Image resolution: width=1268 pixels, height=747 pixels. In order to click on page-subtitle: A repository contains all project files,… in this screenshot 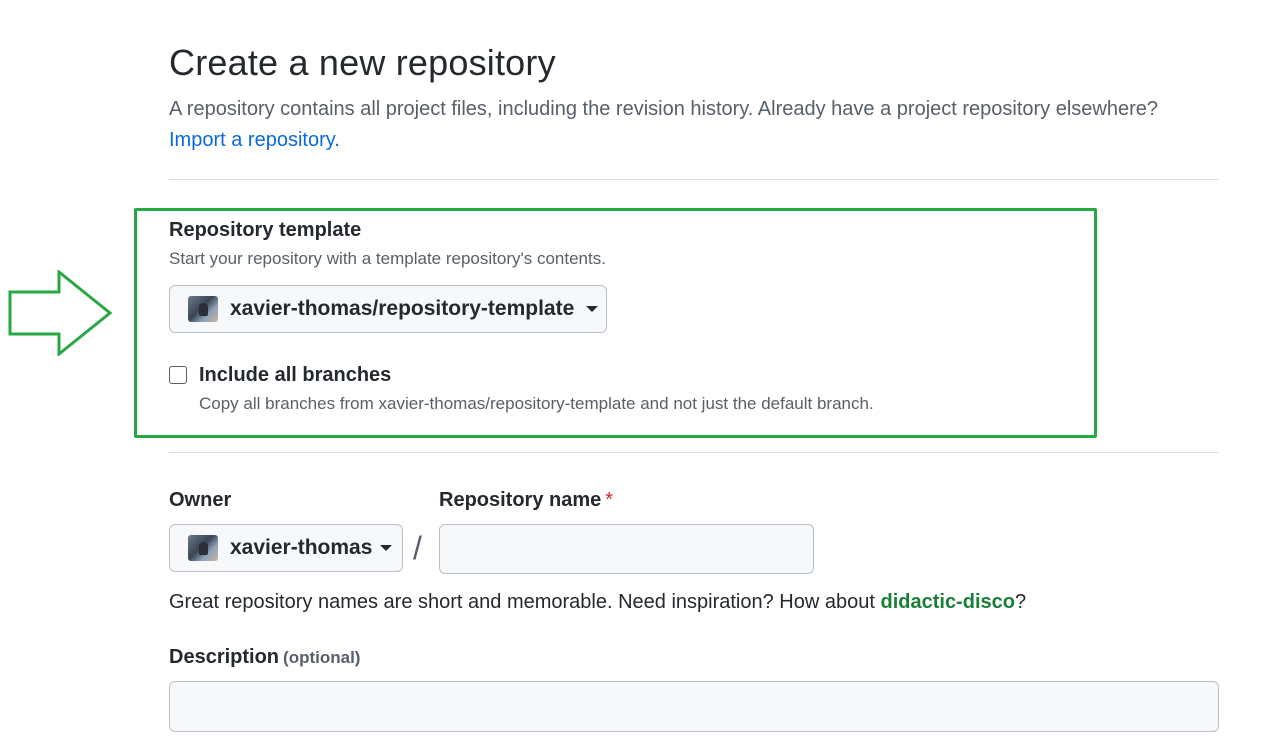, I will do `click(699, 125)`.